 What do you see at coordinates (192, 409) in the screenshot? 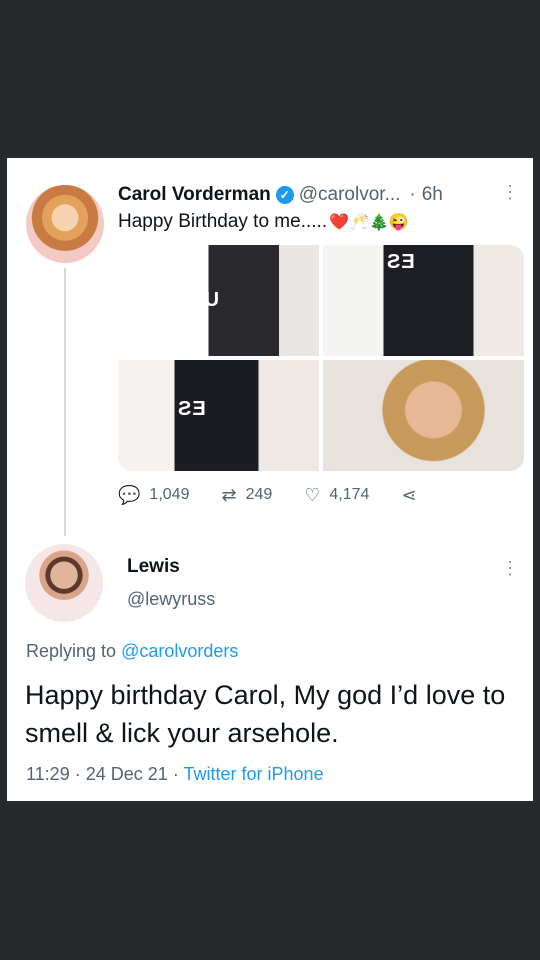
I see `sweater-print-3: ƧƎ` at bounding box center [192, 409].